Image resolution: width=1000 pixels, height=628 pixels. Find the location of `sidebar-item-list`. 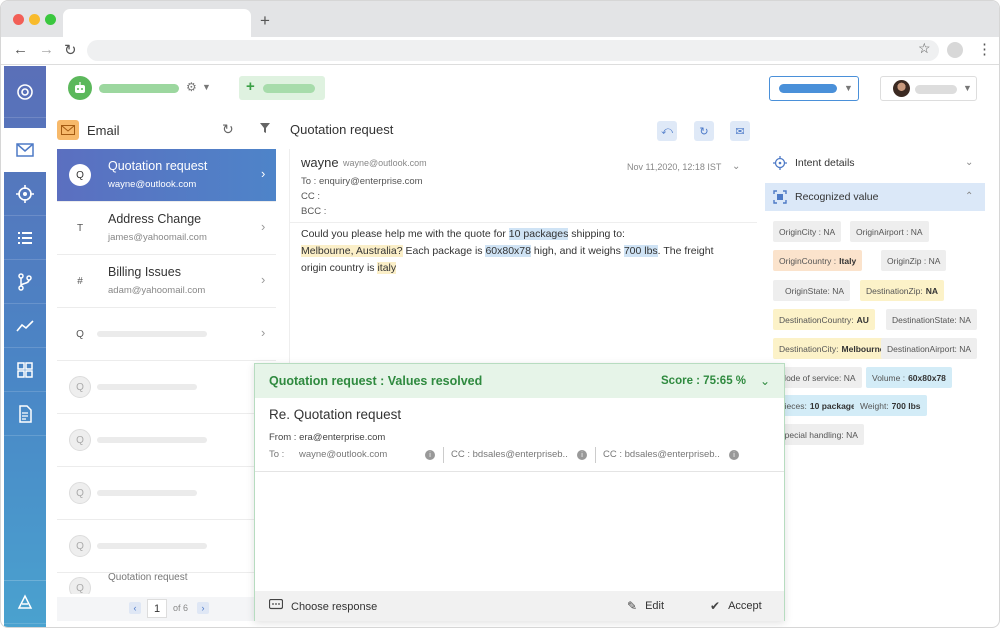

sidebar-item-list is located at coordinates (25, 238).